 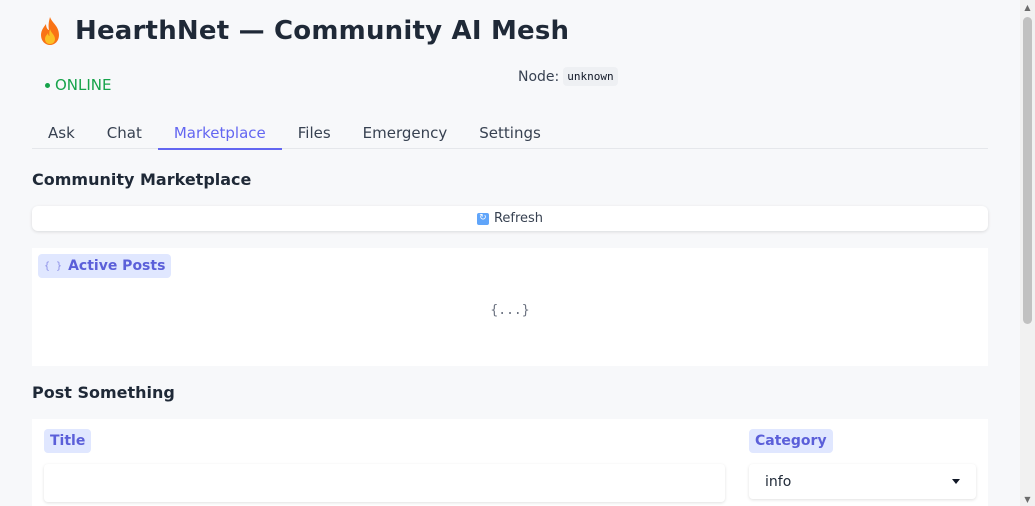 What do you see at coordinates (117, 266) in the screenshot?
I see `active-posts-label-text: Active Posts` at bounding box center [117, 266].